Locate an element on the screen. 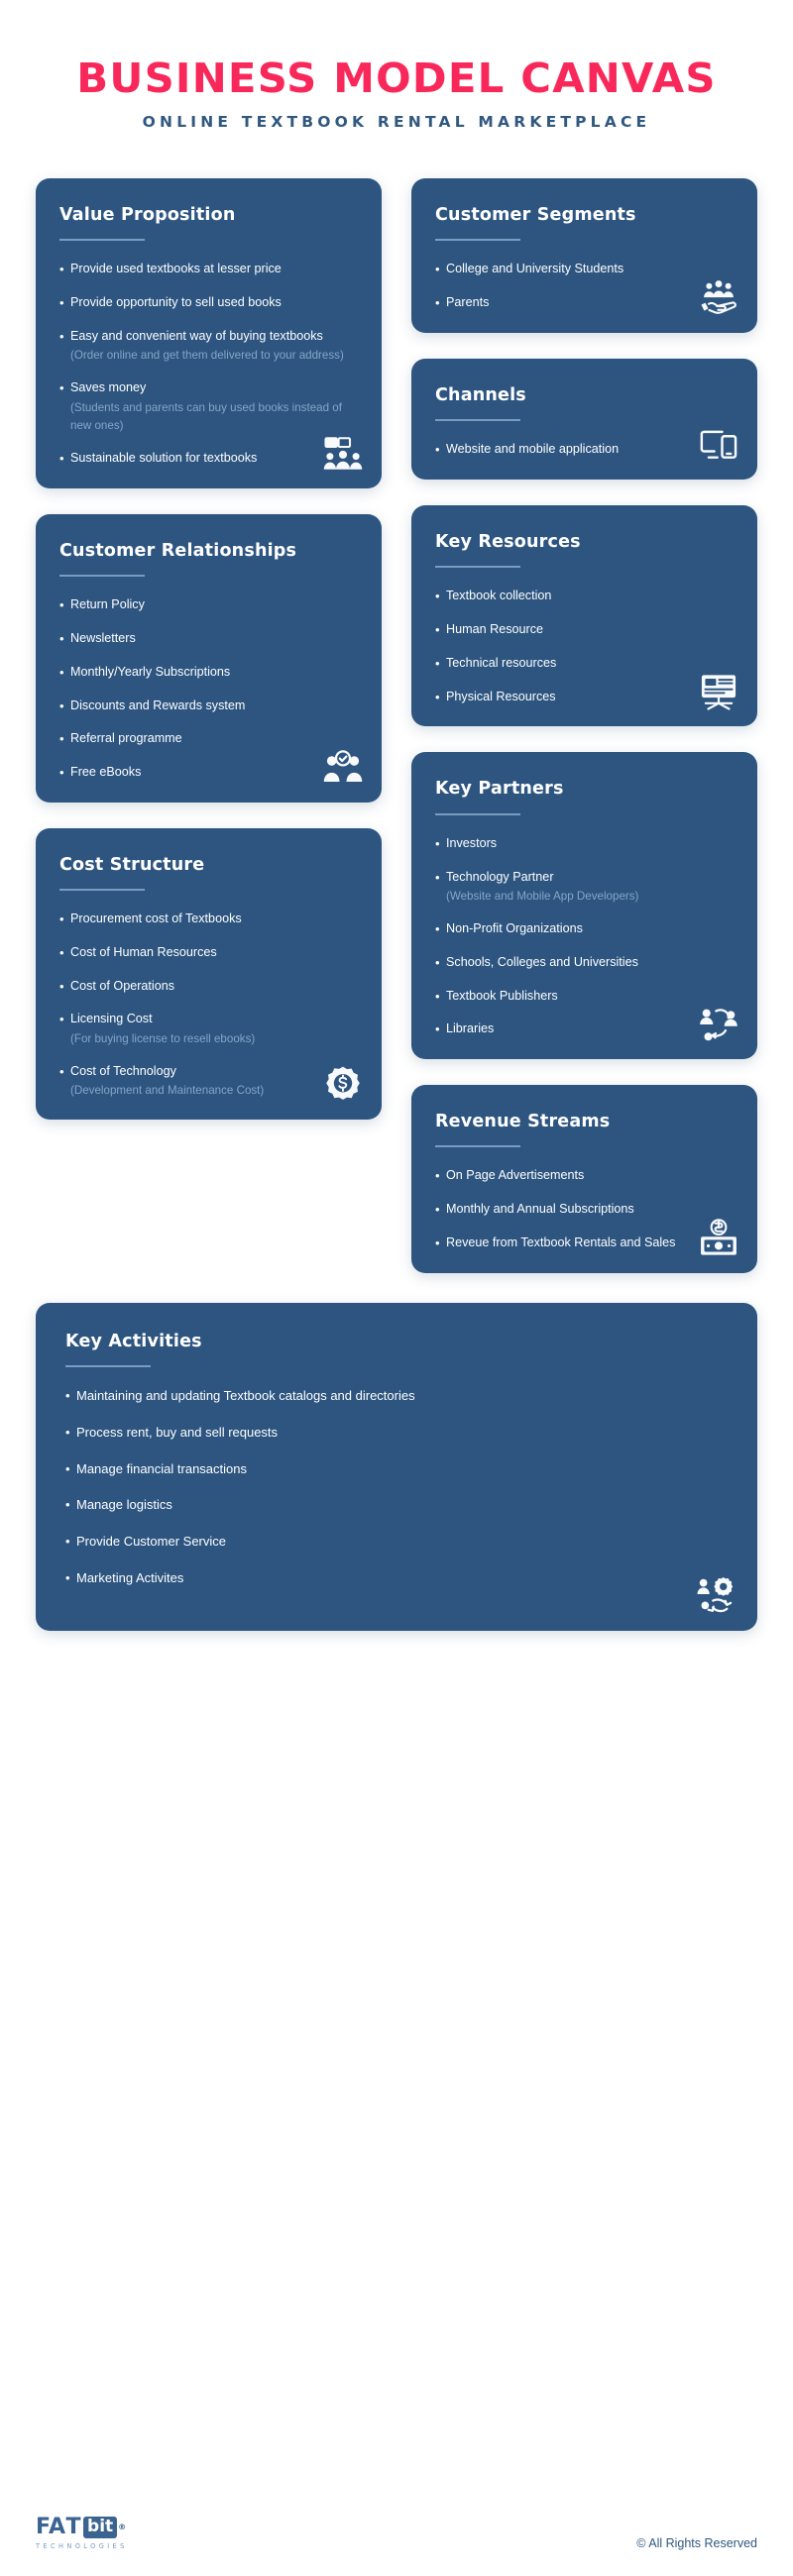  list-item-label: Sustainable solution for textbooks is located at coordinates (164, 458).